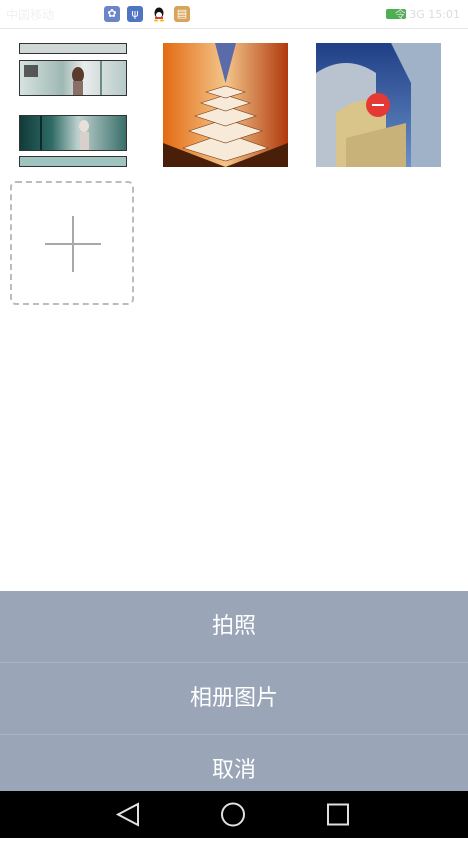  Describe the element at coordinates (128, 814) in the screenshot. I see `back-icon` at that location.